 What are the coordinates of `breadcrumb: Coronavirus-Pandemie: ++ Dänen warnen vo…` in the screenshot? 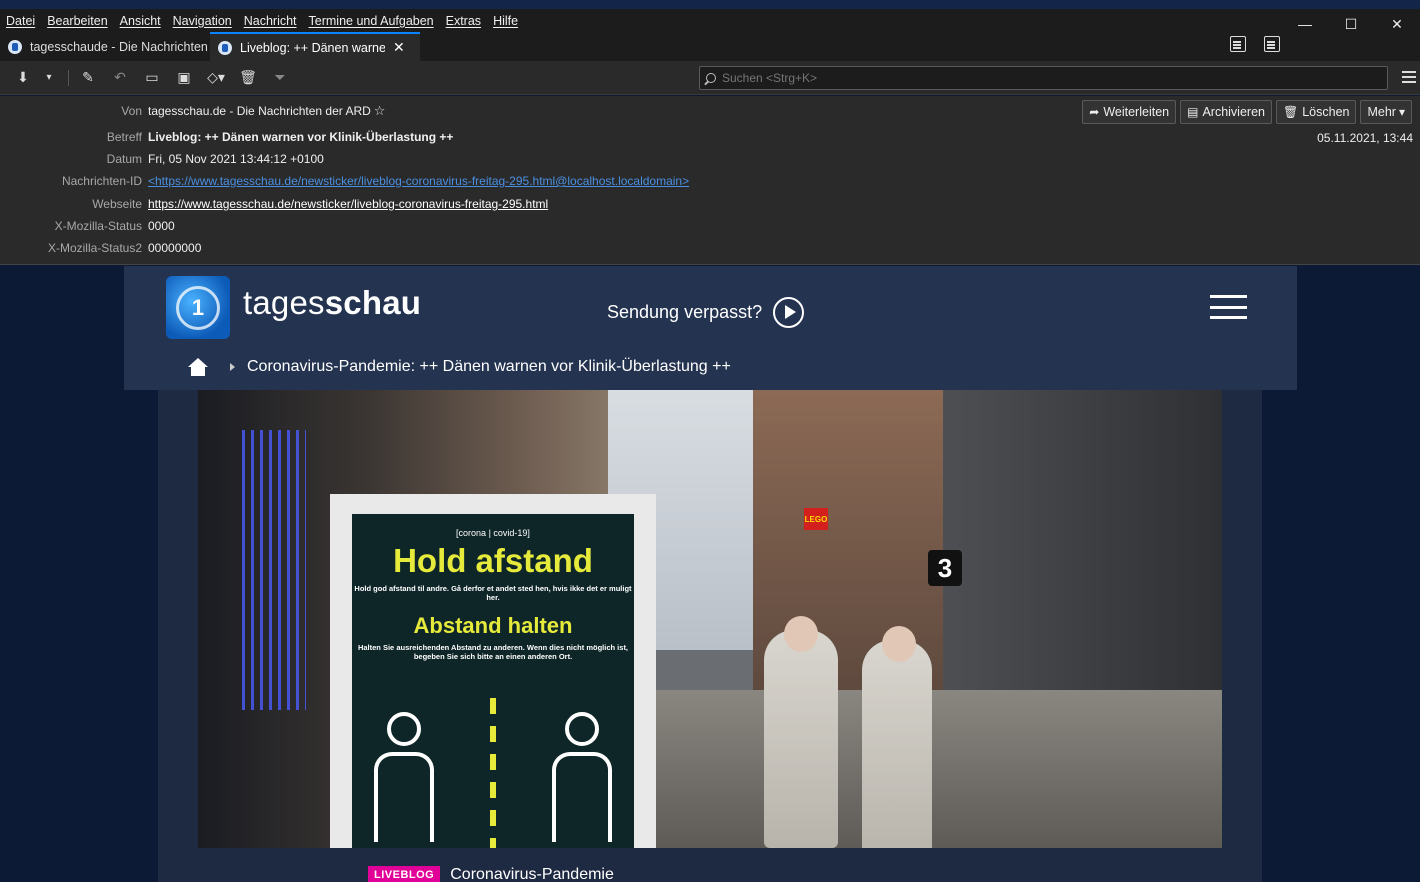 It's located at (459, 367).